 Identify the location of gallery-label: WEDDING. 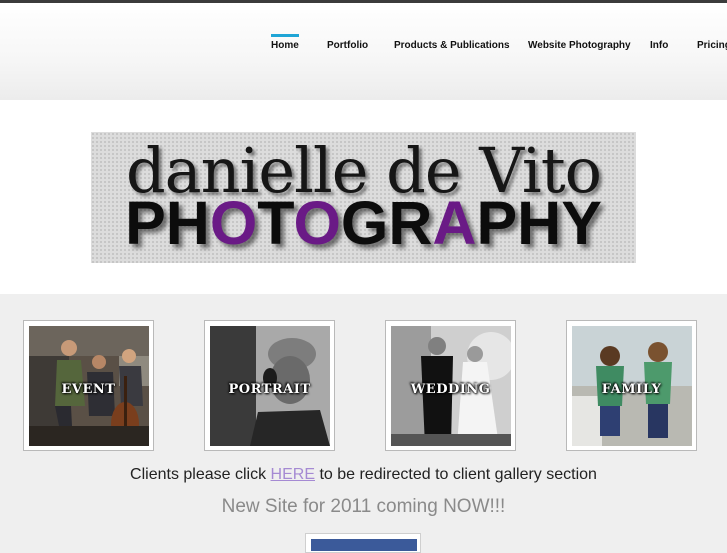
(450, 389).